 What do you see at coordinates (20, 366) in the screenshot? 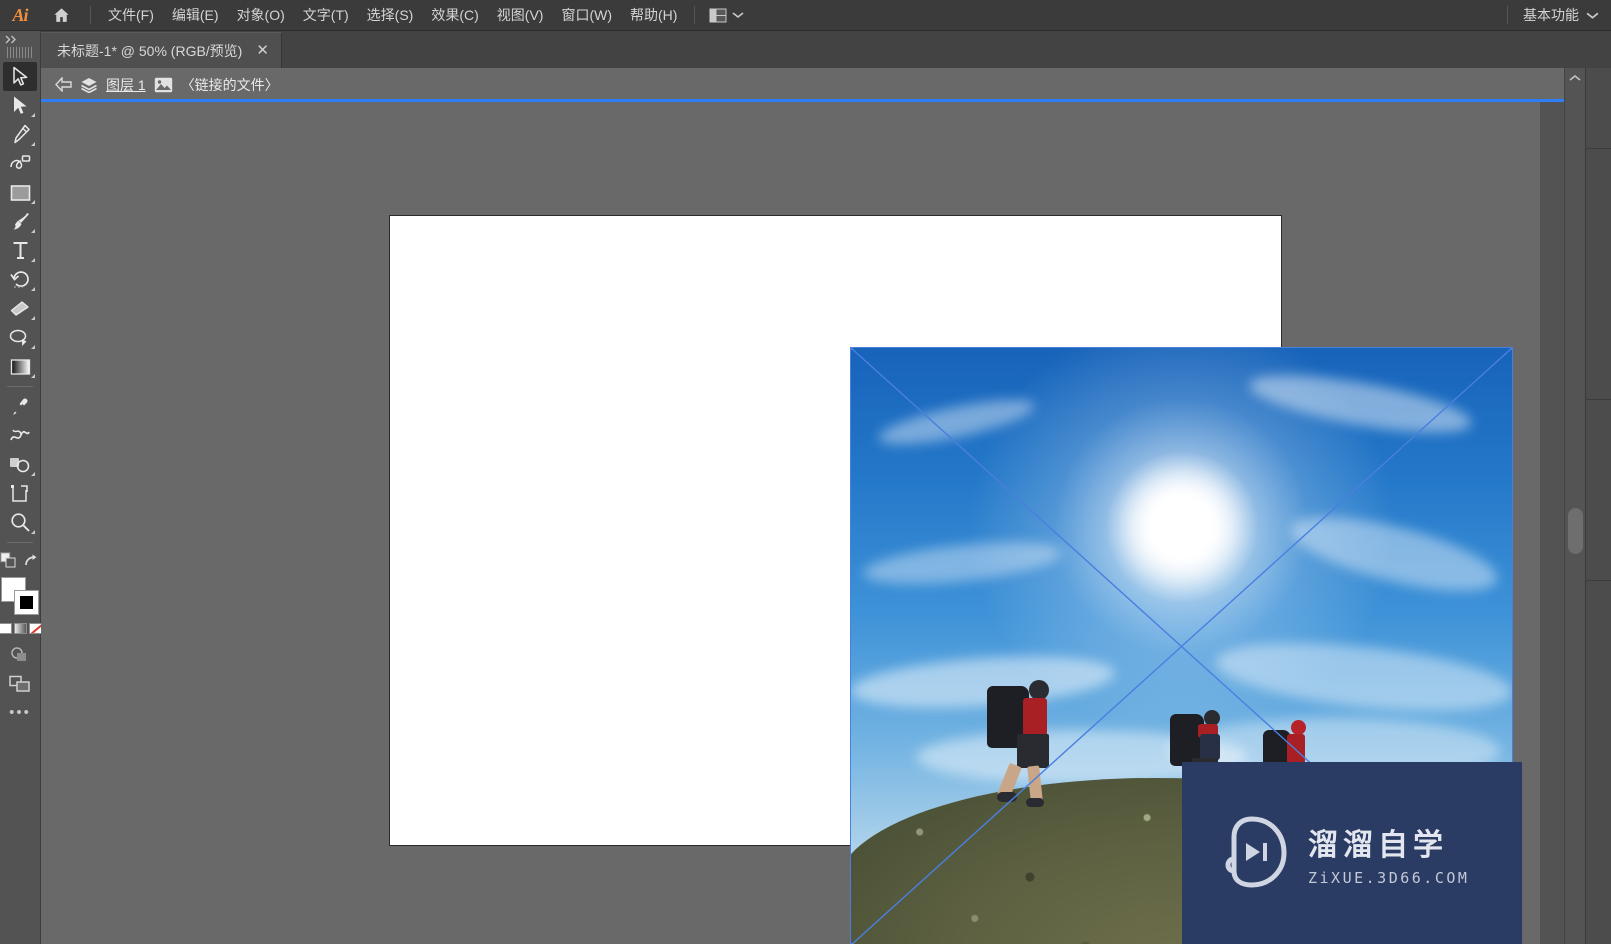
I see `gradient-tool` at bounding box center [20, 366].